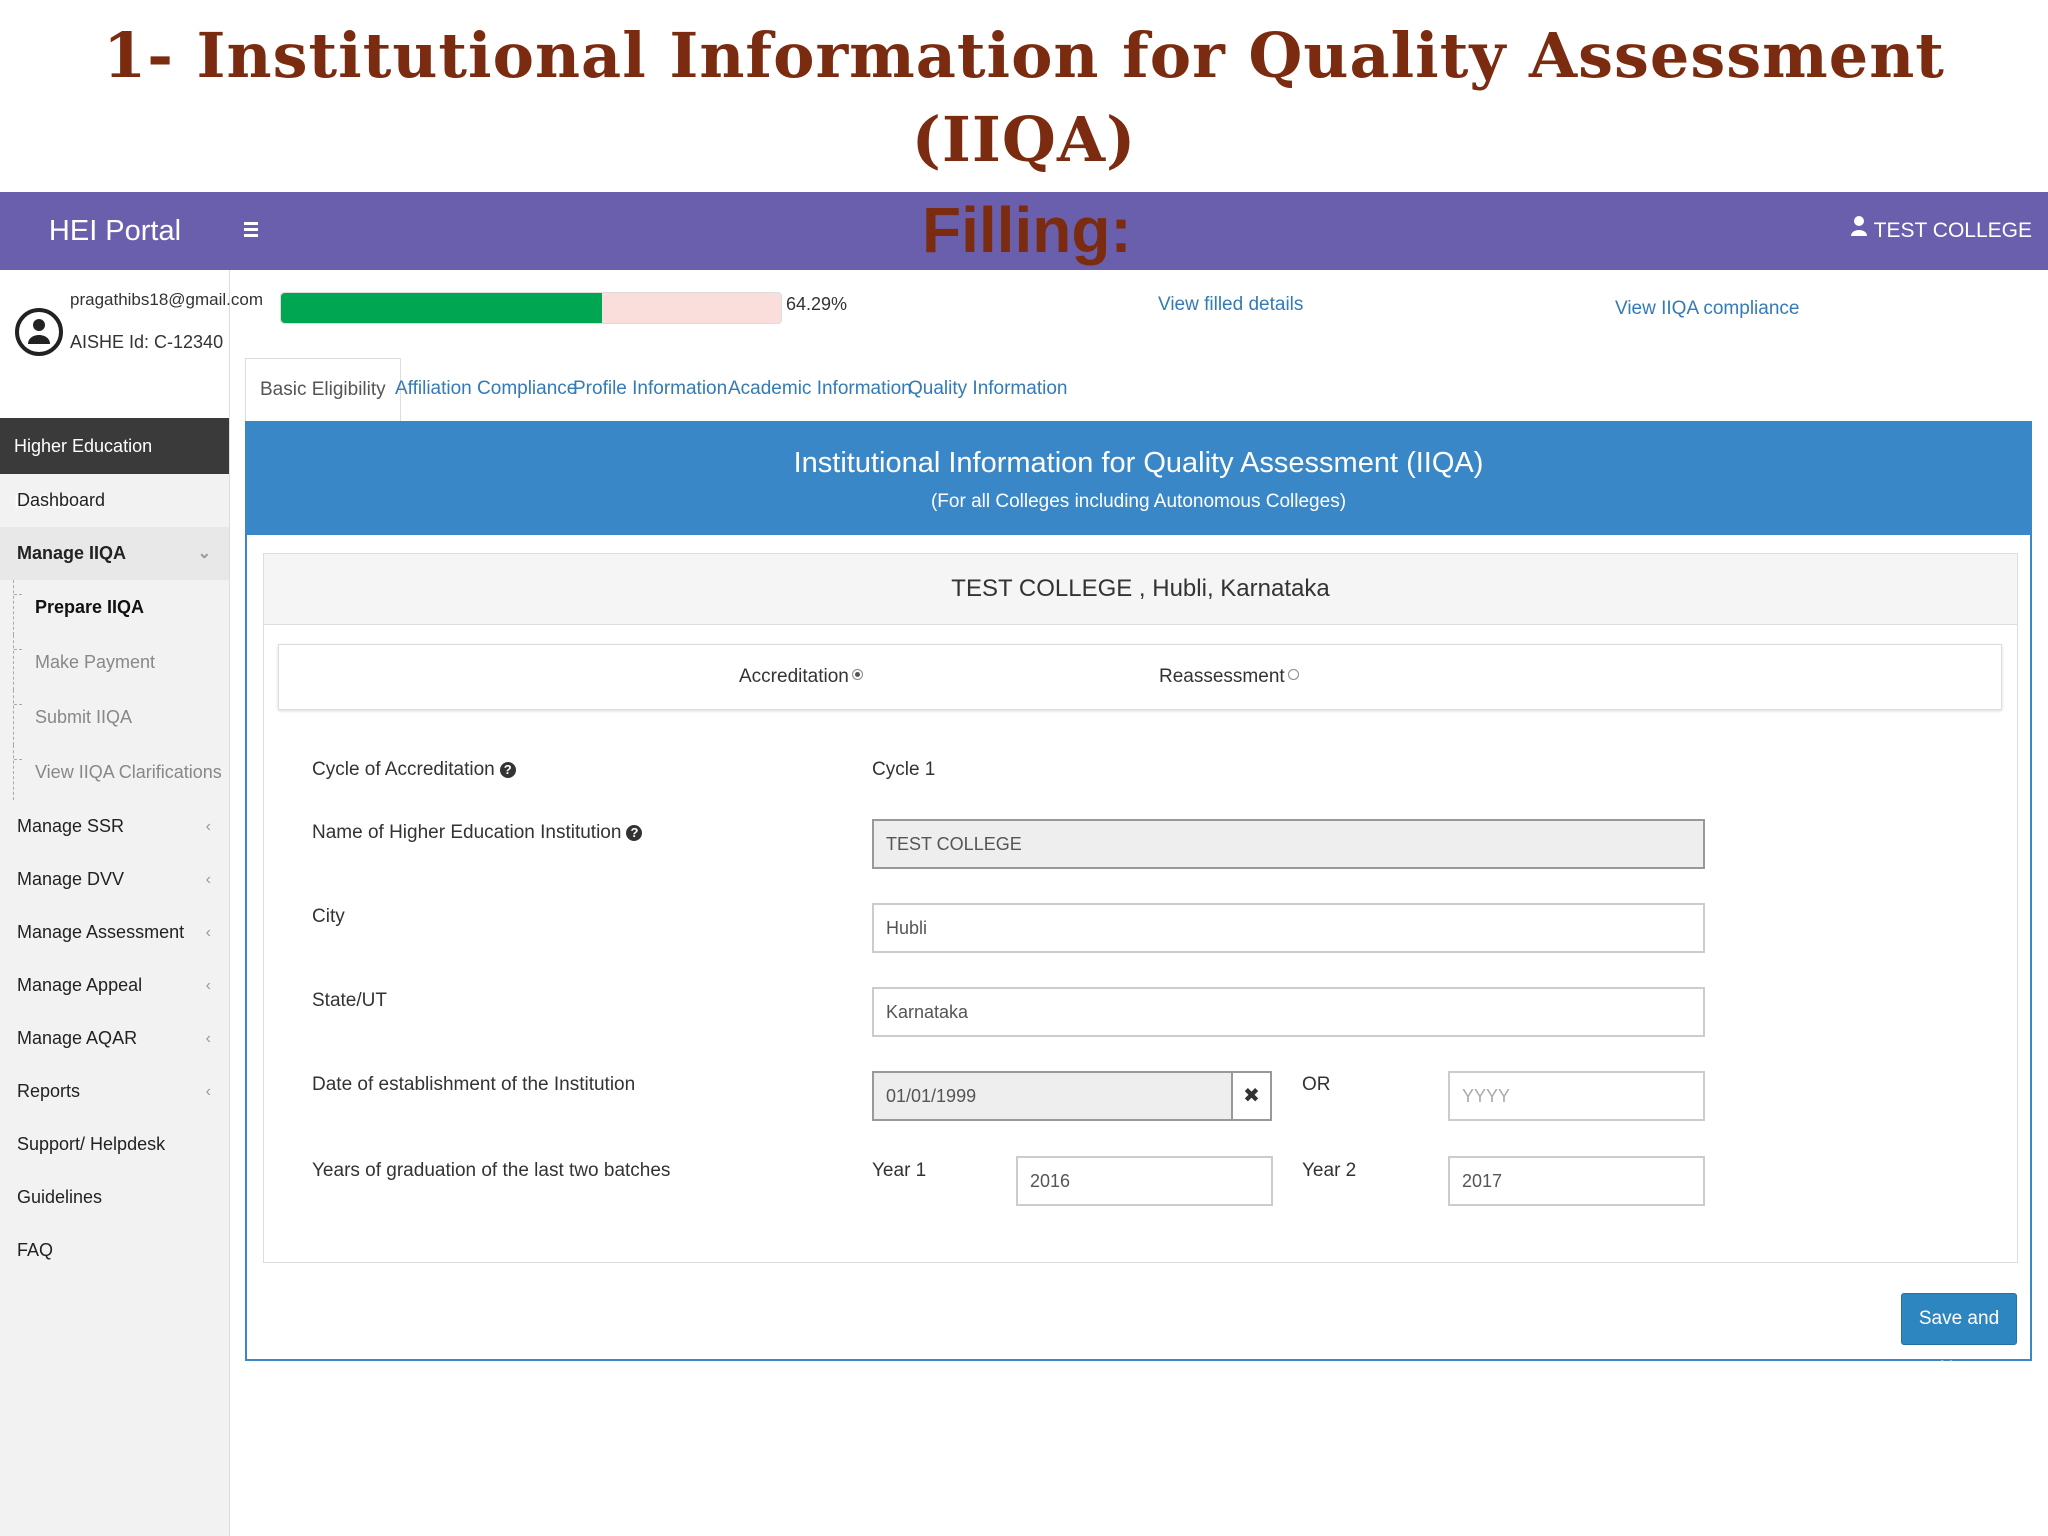 The image size is (2048, 1536). I want to click on sidebar-item-reports: Reports ‹, so click(114, 1091).